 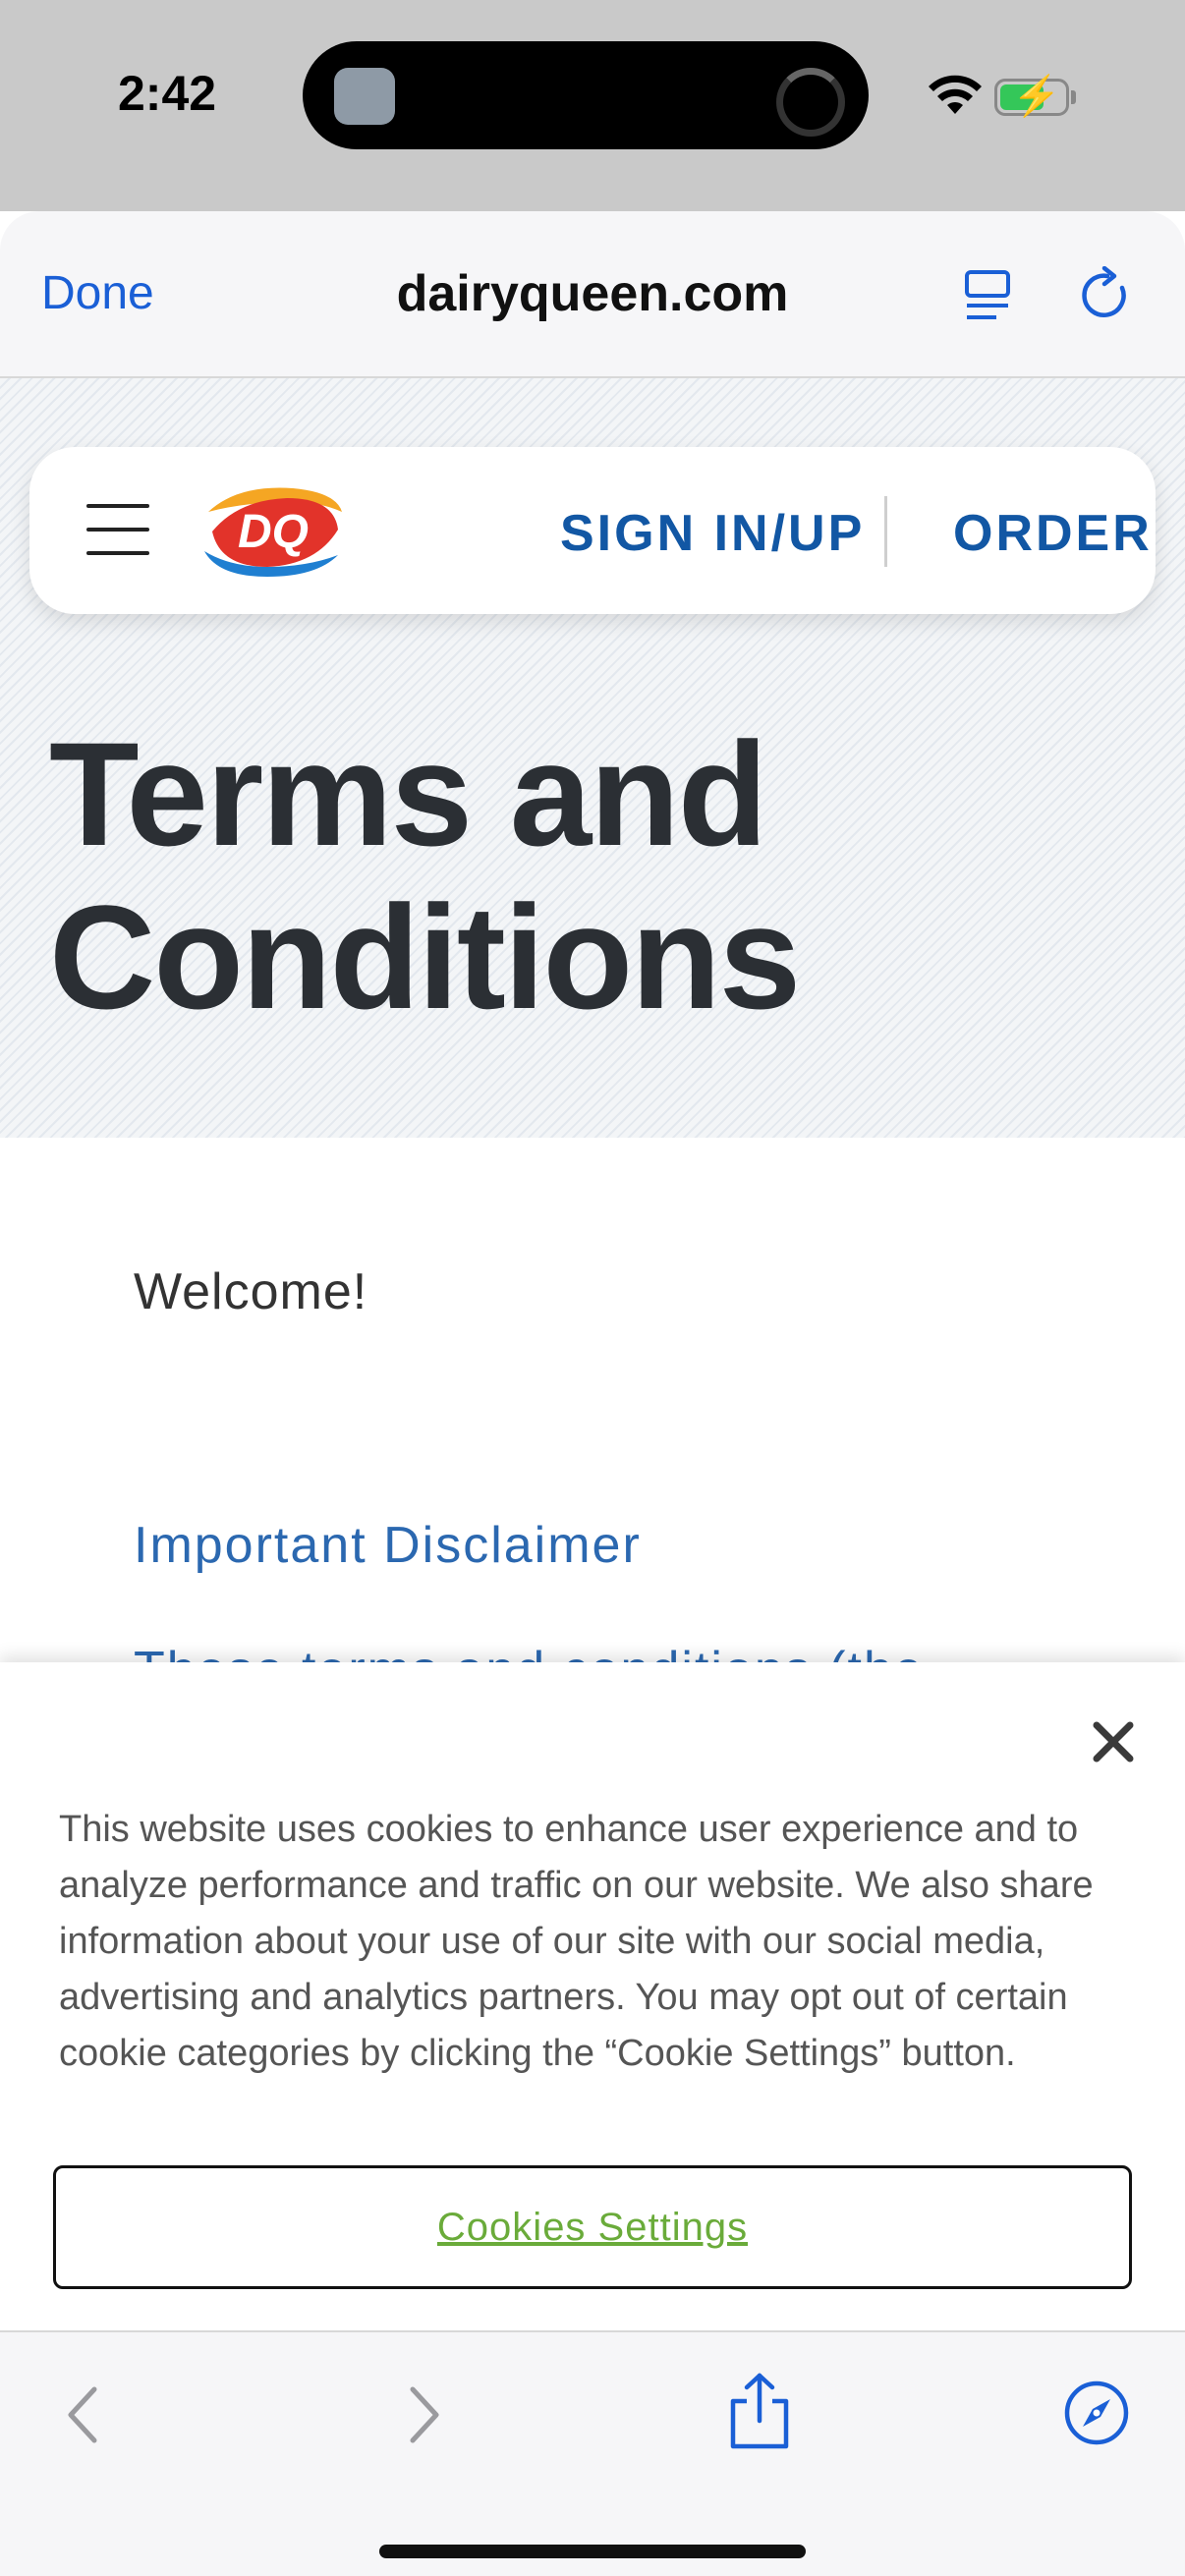 What do you see at coordinates (118, 529) in the screenshot?
I see `hamburger-menu-icon` at bounding box center [118, 529].